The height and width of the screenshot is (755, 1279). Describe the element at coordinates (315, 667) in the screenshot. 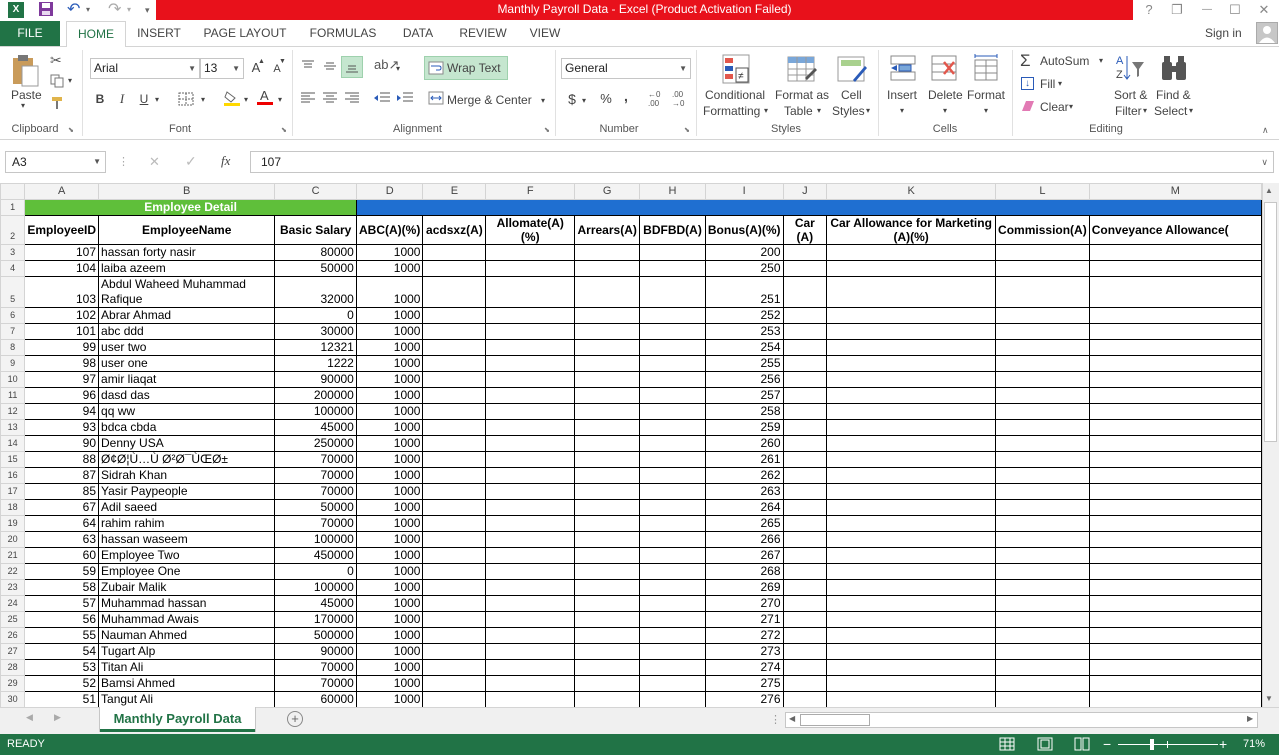

I see `cell-basic-salary: 70000` at that location.